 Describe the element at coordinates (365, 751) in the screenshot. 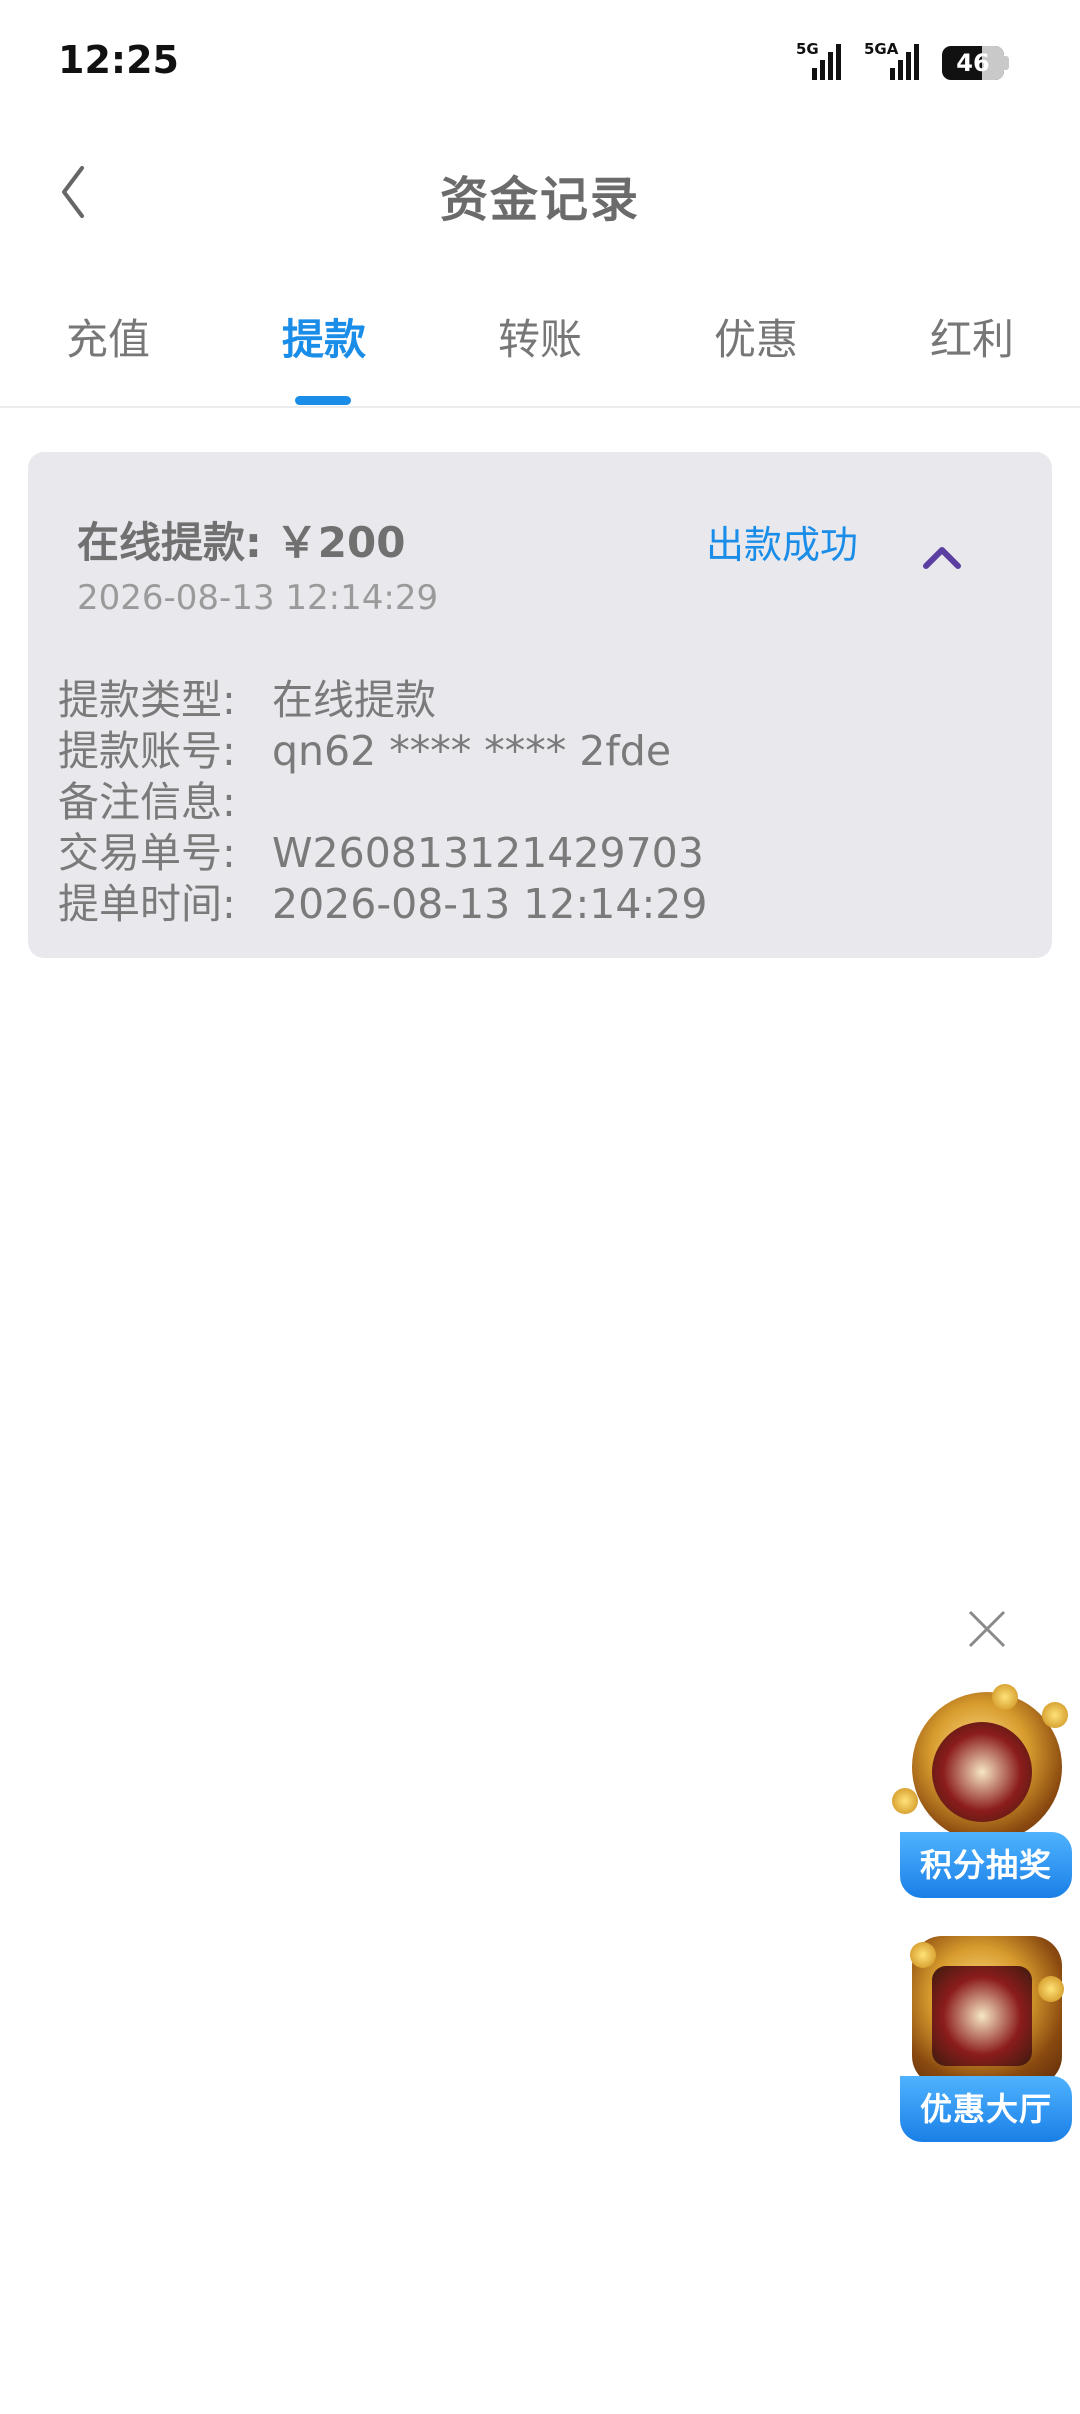

I see `detail-row-account: 提款账号: qn62 **** **** 2fde` at that location.